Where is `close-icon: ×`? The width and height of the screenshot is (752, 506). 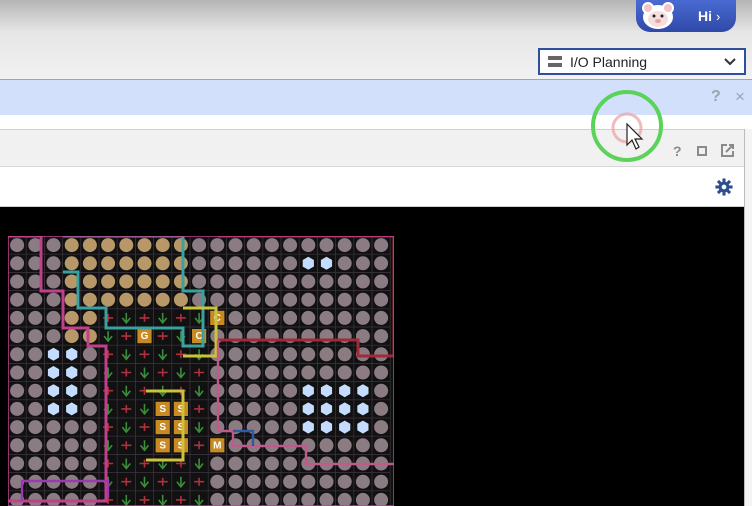
close-icon: × is located at coordinates (740, 97).